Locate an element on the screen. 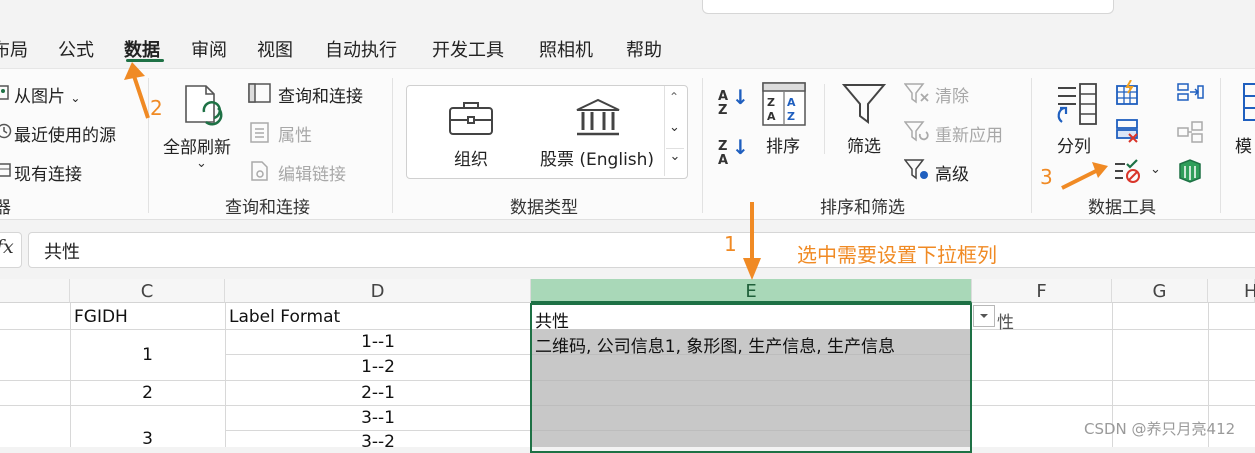 Image resolution: width=1255 pixels, height=453 pixels. watermark: CSDN @养只月亮412 is located at coordinates (1160, 429).